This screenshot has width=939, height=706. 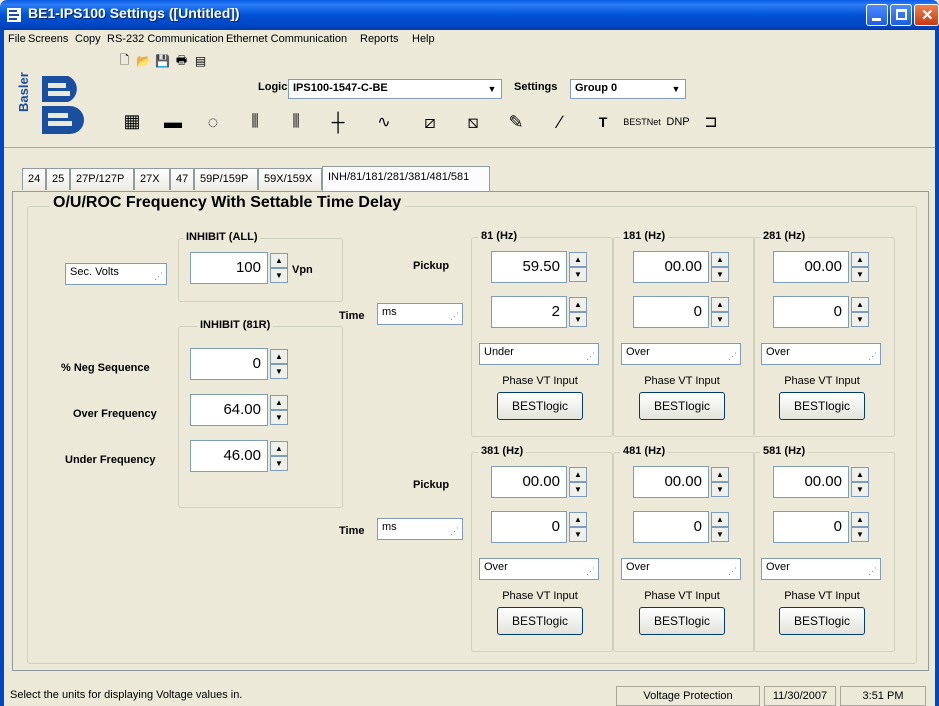 What do you see at coordinates (406, 178) in the screenshot?
I see `tab-inh-81: INH/81/181/281/381/481/581` at bounding box center [406, 178].